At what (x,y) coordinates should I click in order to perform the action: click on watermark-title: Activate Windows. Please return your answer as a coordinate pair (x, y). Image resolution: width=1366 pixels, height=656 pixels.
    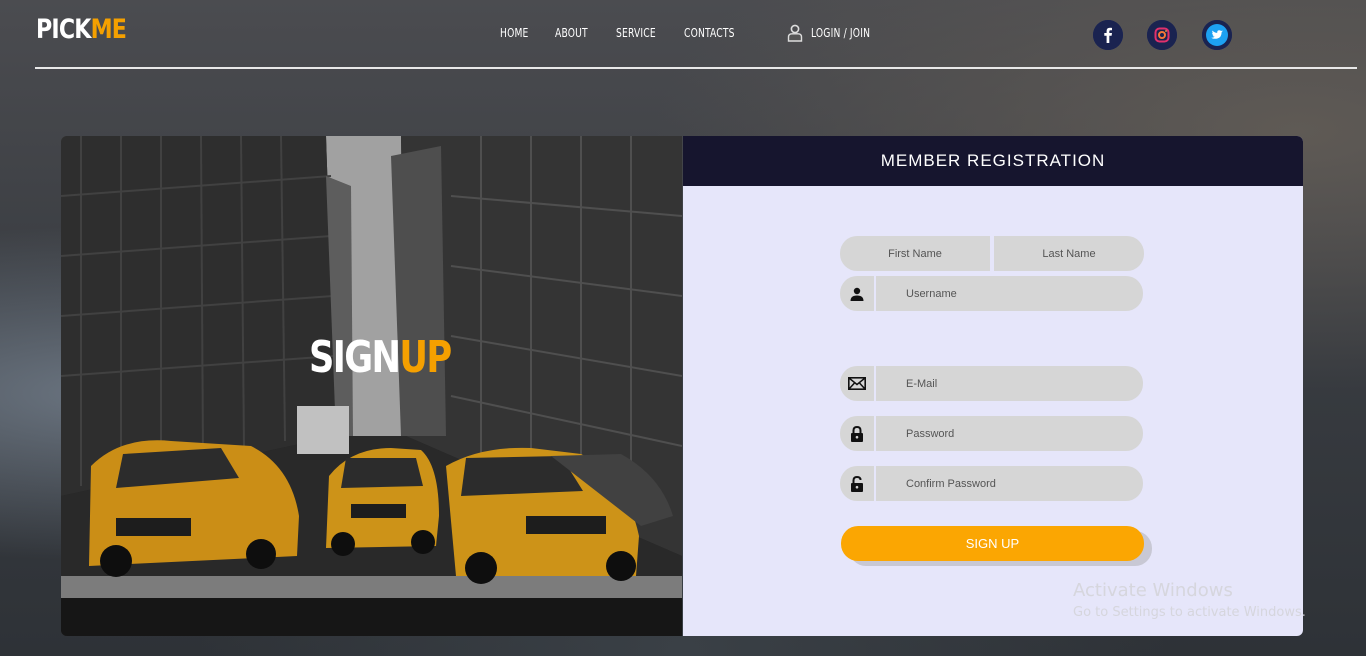
    Looking at the image, I should click on (1153, 590).